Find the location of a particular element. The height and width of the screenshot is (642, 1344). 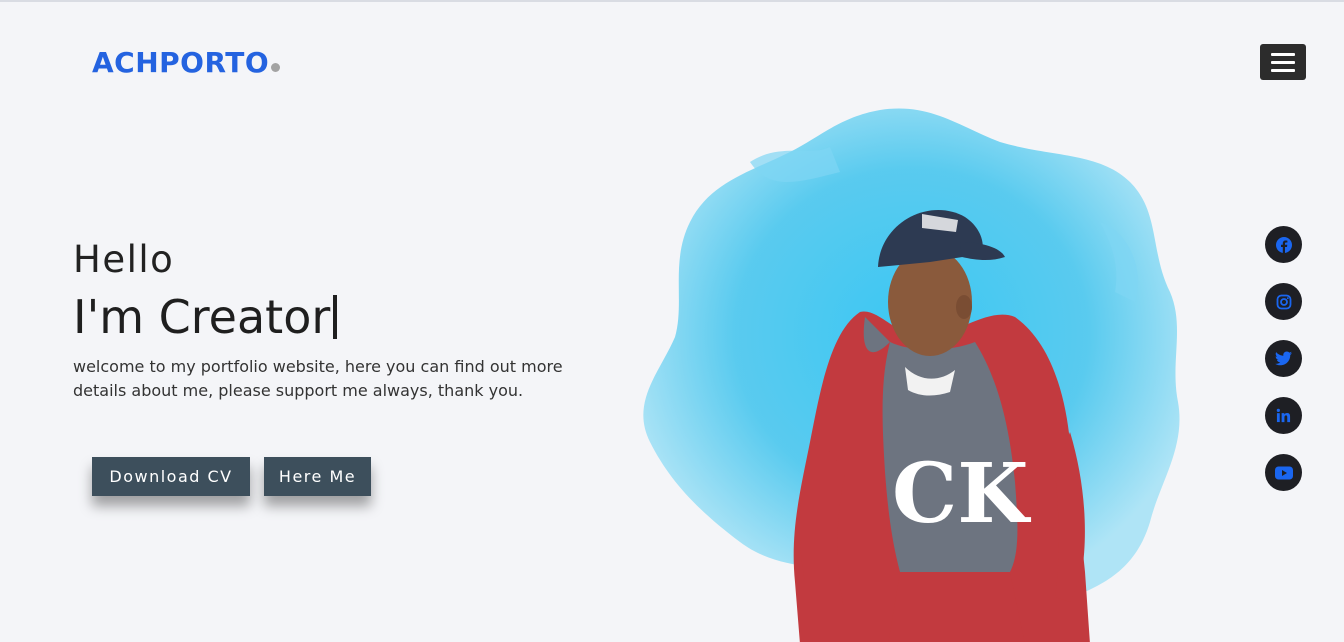

hero-headline: I'm Creator is located at coordinates (205, 317).